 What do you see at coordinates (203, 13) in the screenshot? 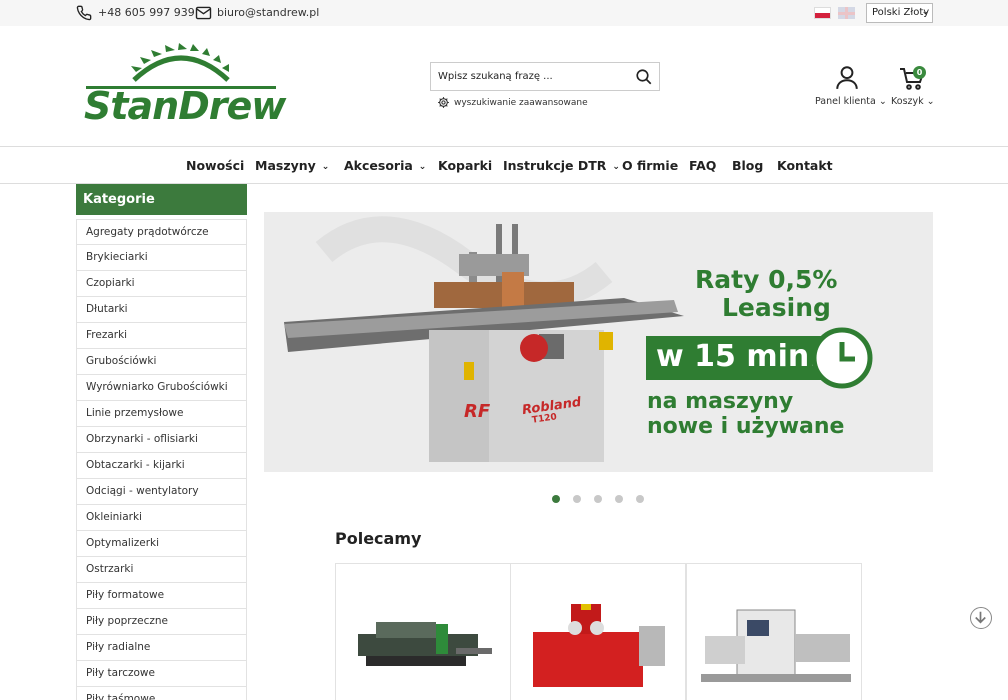
I see `mail-icon` at bounding box center [203, 13].